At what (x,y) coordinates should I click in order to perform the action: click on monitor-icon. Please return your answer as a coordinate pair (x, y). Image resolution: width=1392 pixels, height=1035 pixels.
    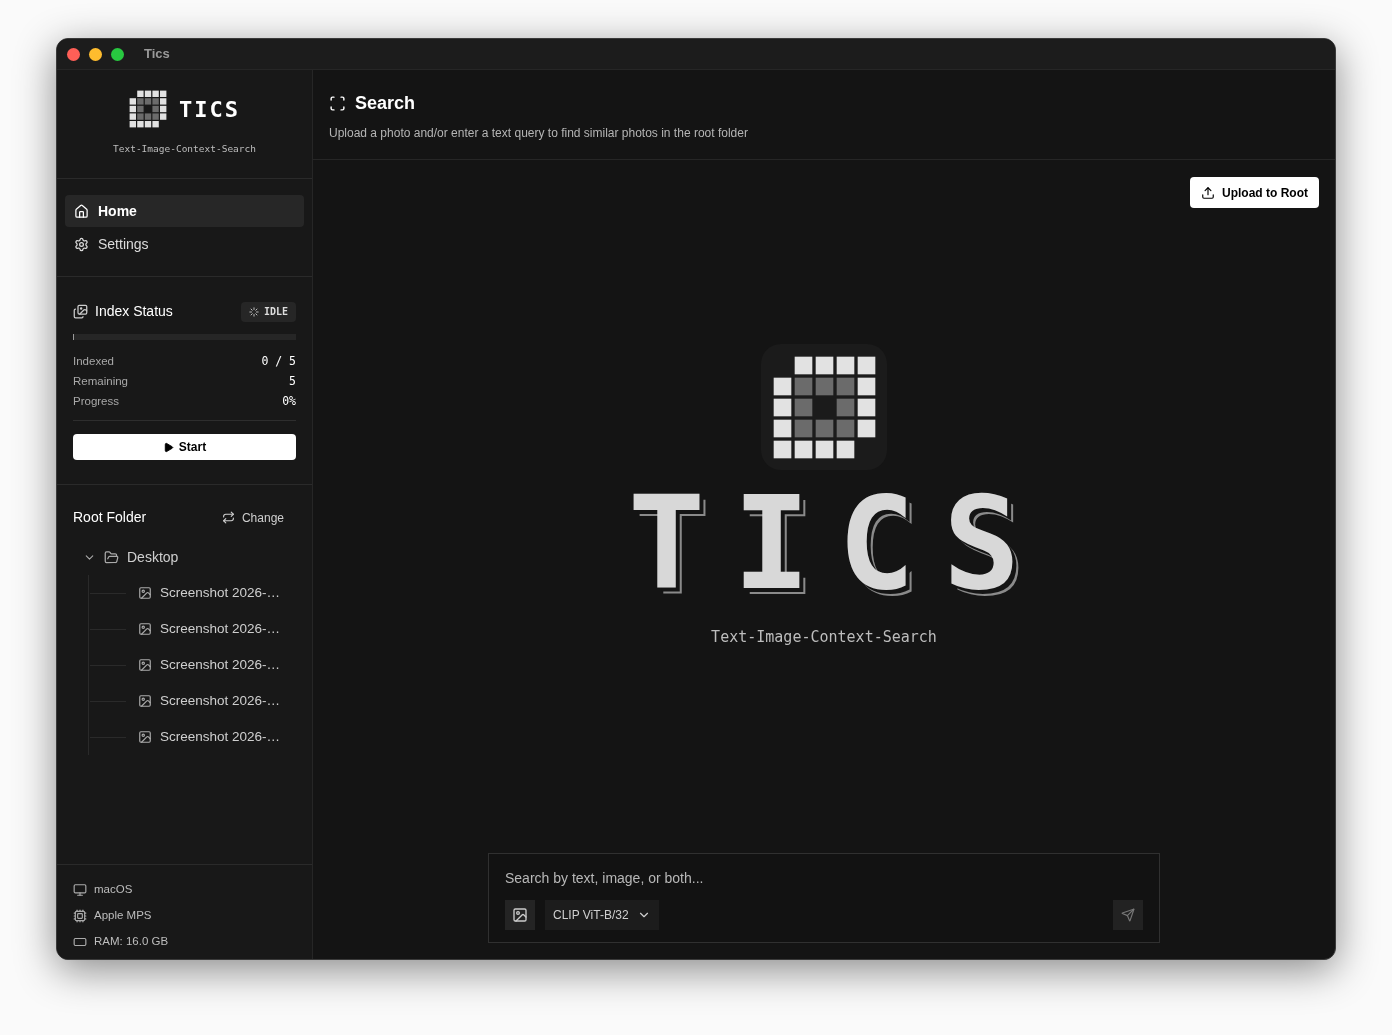
    Looking at the image, I should click on (80, 890).